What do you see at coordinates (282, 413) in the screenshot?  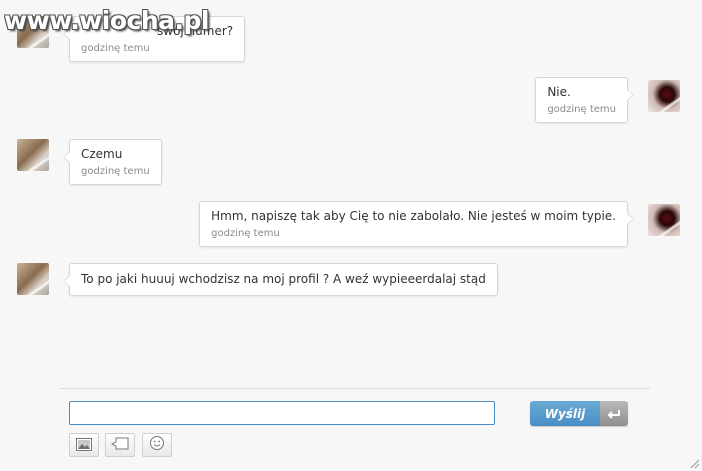 I see `message-input` at bounding box center [282, 413].